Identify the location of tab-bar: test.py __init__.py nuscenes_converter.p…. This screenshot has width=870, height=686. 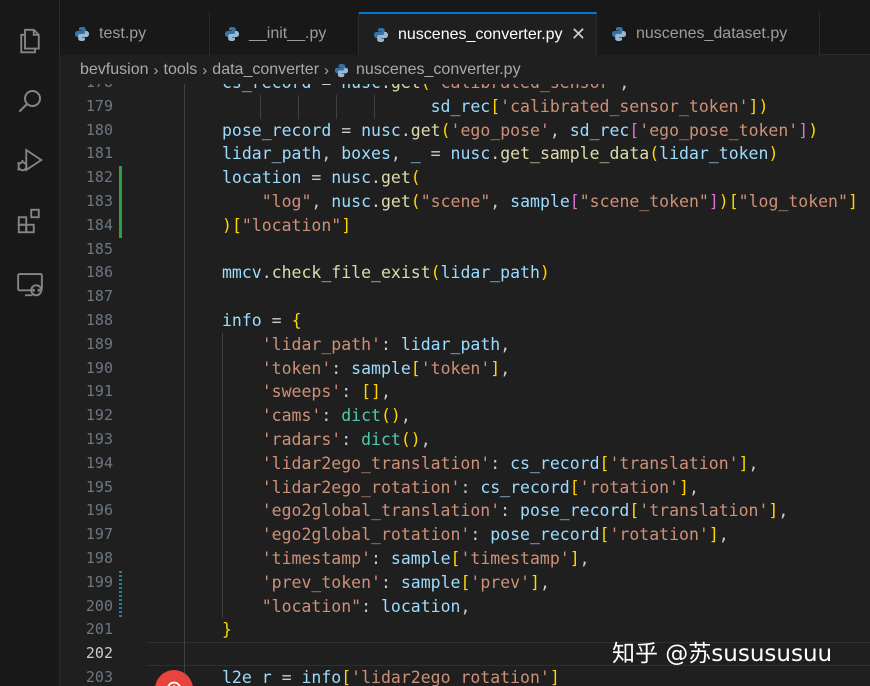
(465, 33).